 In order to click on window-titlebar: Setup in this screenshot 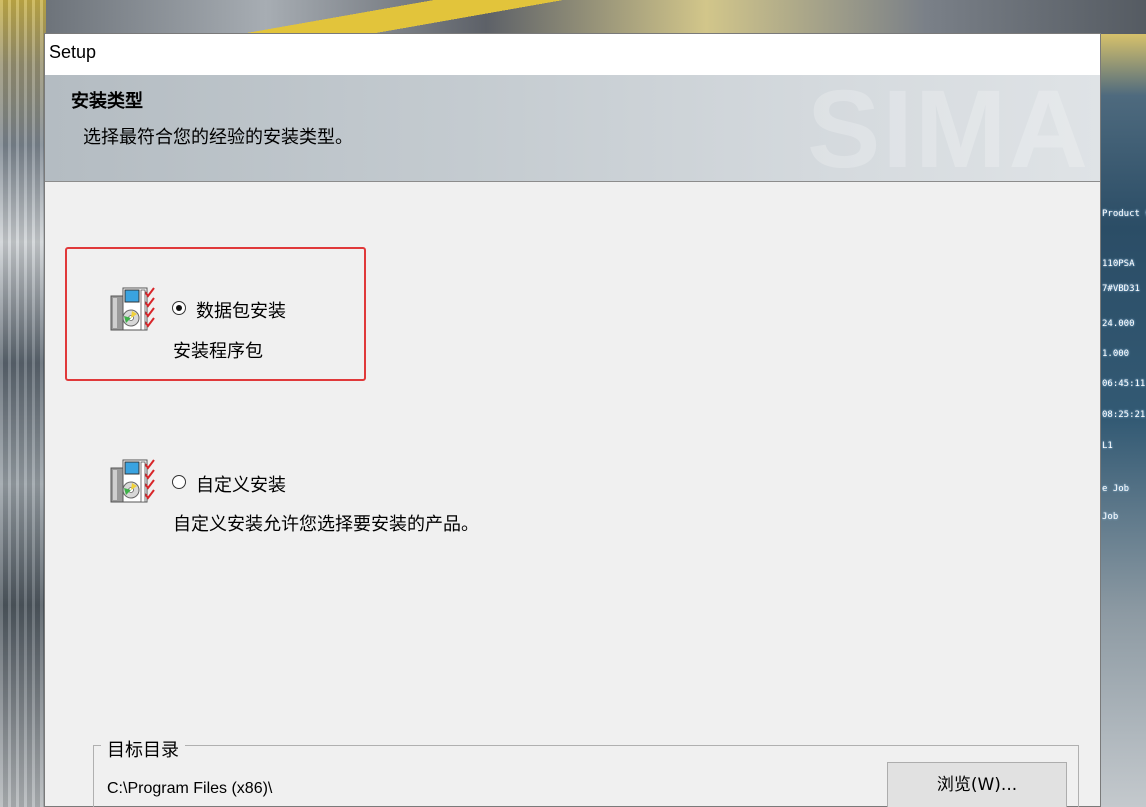, I will do `click(572, 54)`.